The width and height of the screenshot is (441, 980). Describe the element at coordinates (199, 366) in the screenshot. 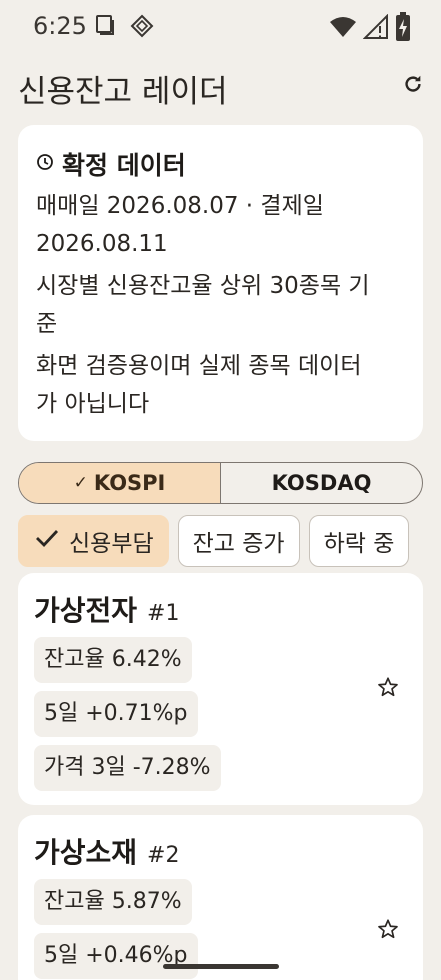

I see `disclaimer-line-1: 화면 검증용이며 실제 종목 데이터` at that location.